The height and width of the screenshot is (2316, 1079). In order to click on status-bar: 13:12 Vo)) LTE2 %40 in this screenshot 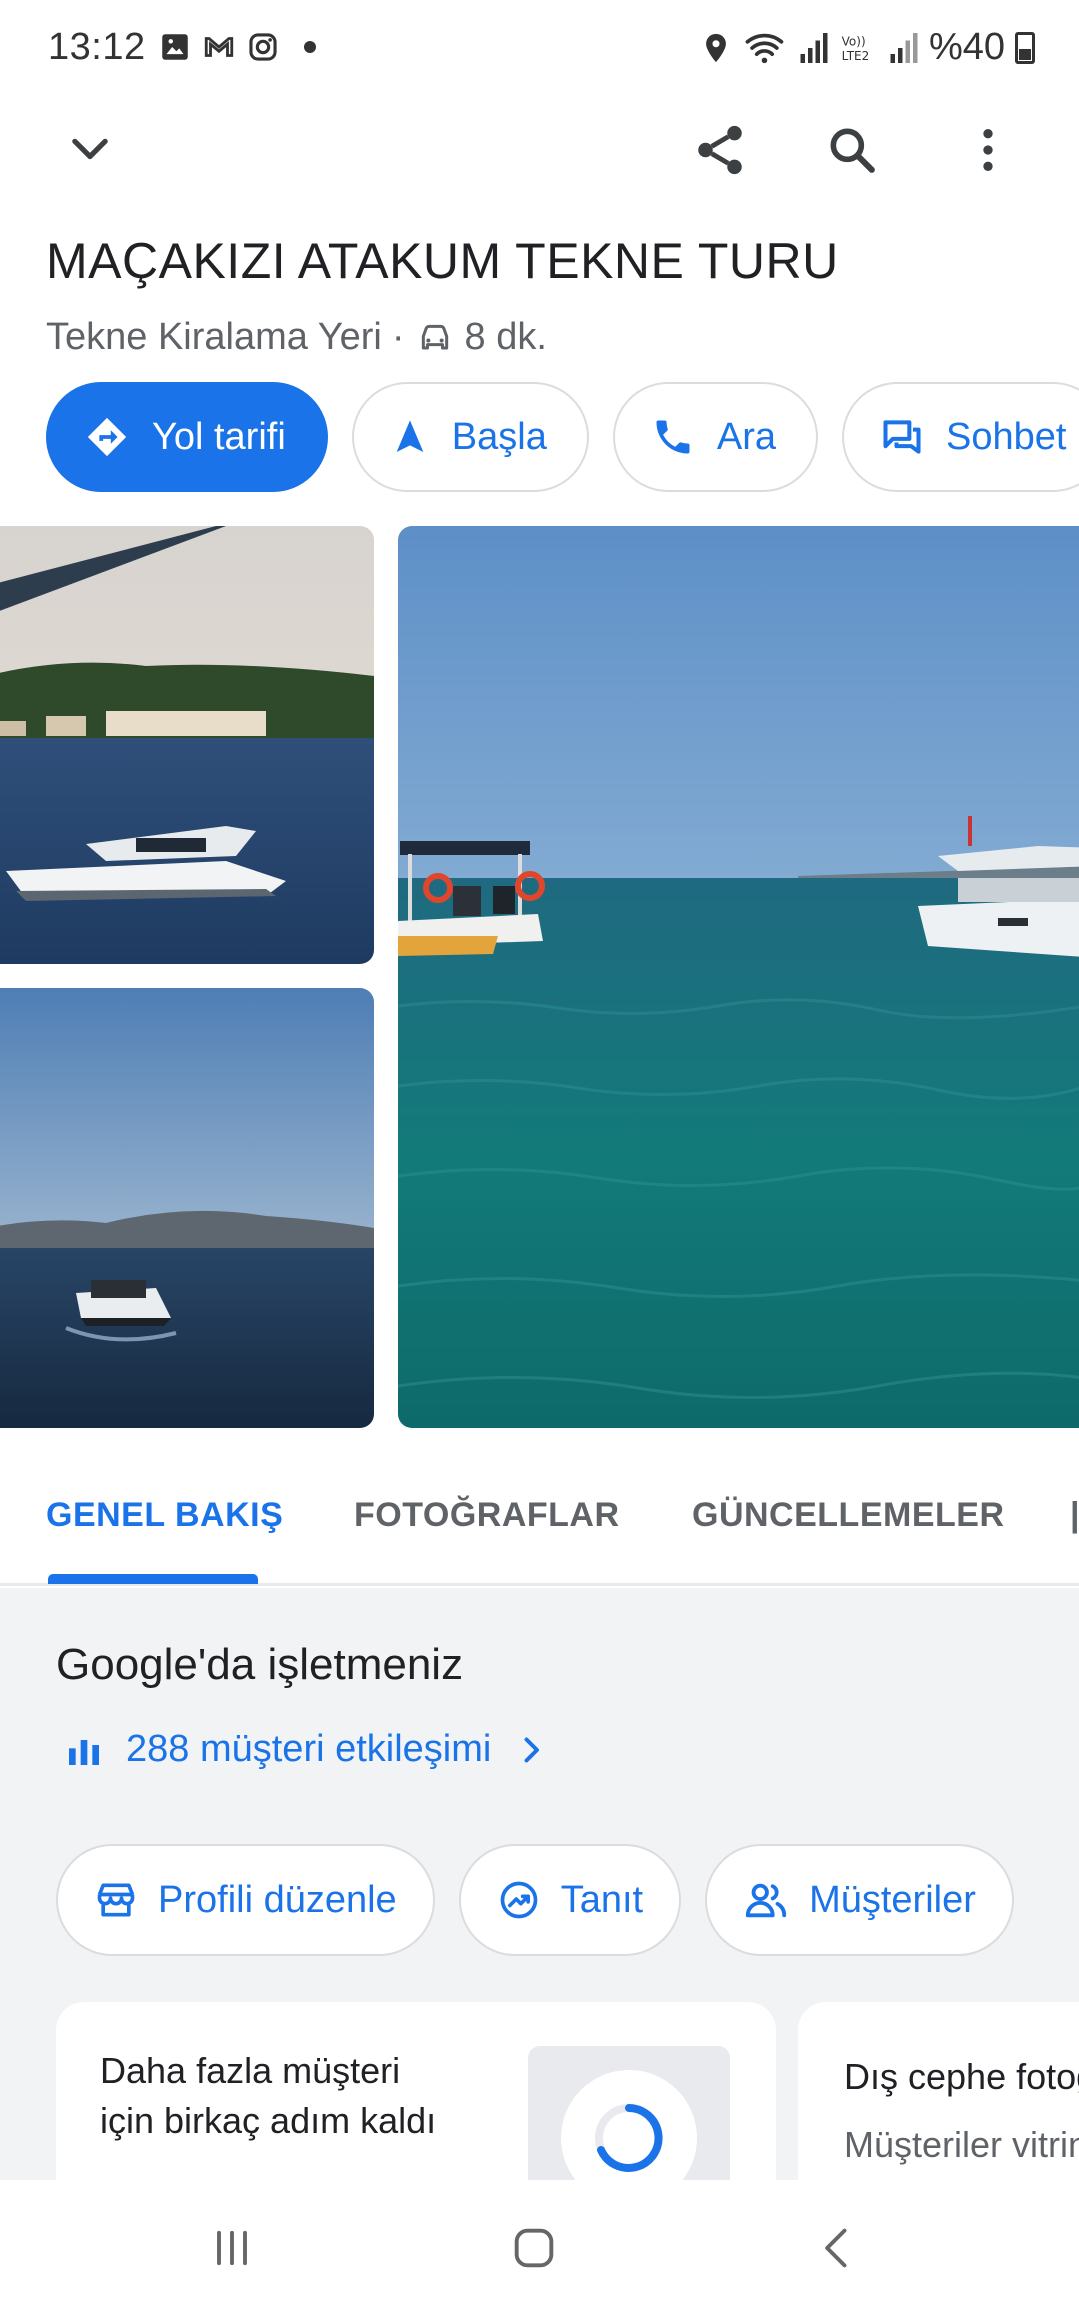, I will do `click(539, 46)`.